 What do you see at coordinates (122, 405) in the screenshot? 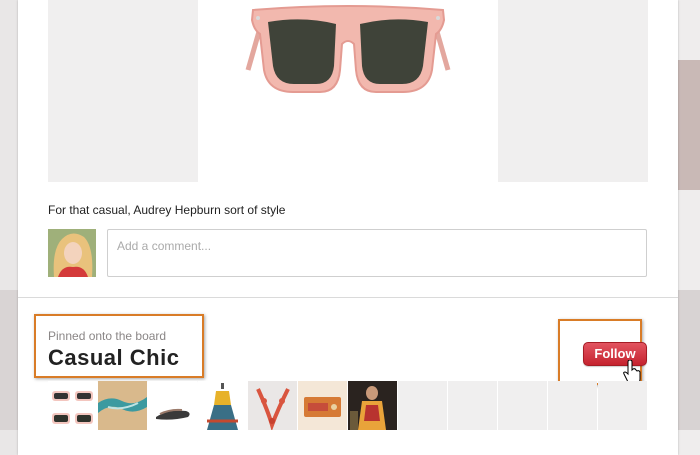
I see `scarf-thumb` at bounding box center [122, 405].